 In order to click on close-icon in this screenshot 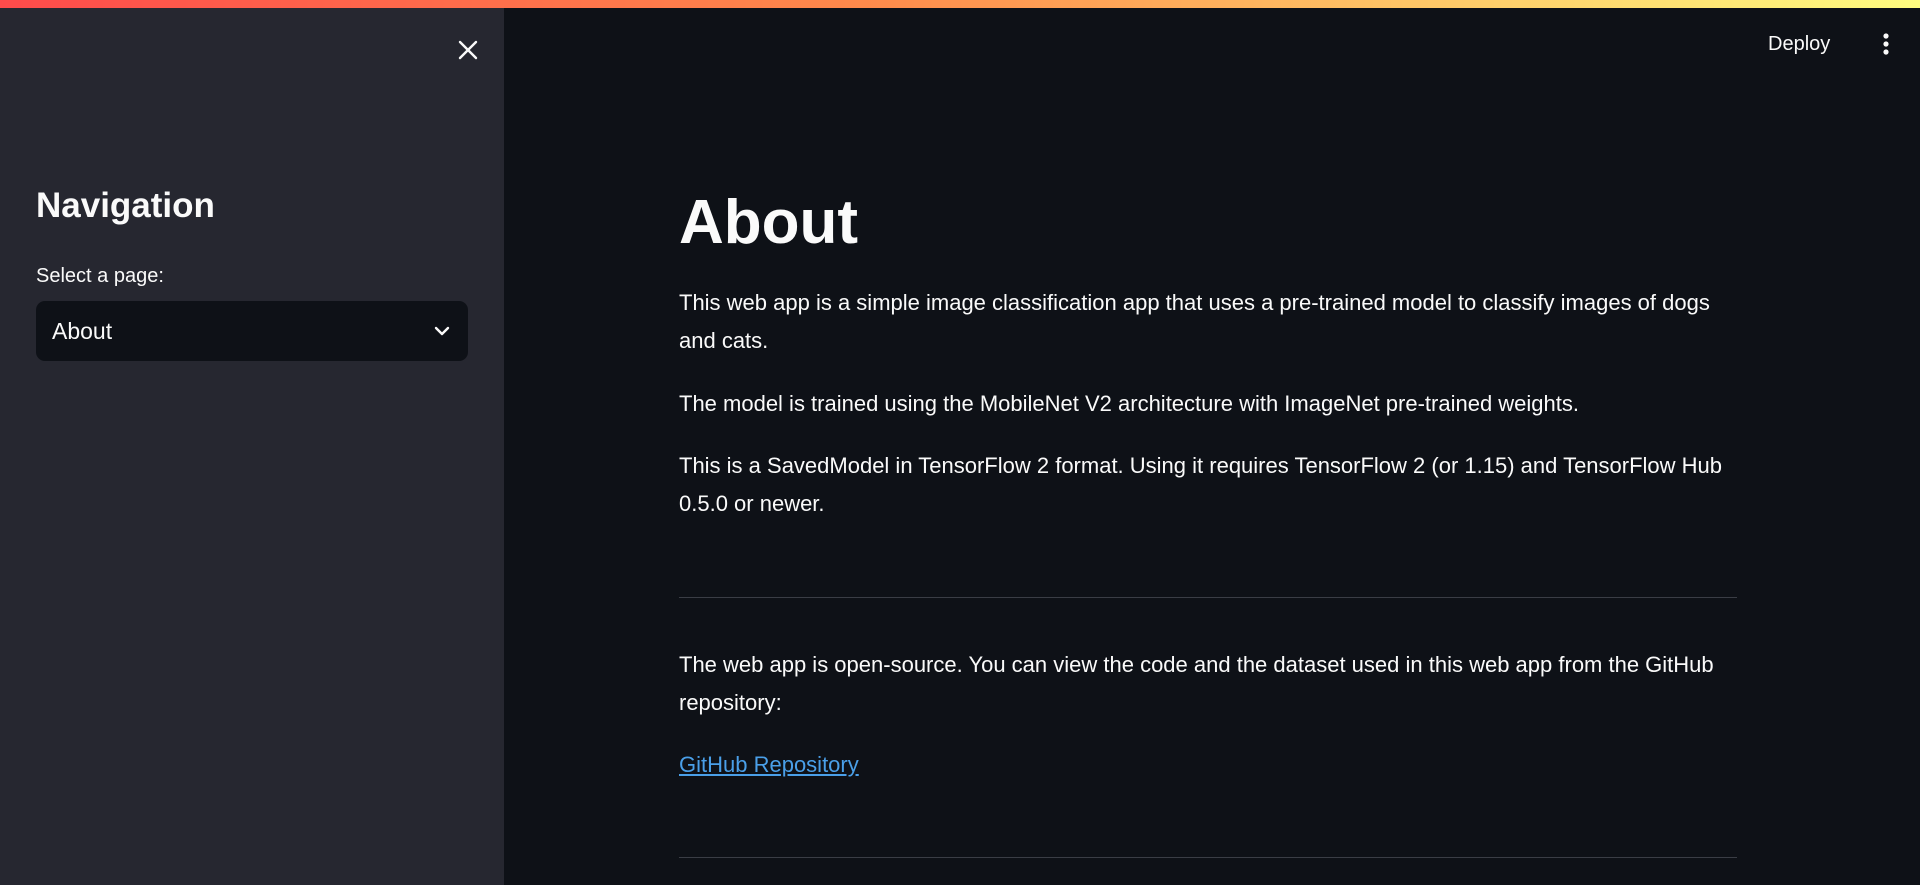, I will do `click(468, 50)`.